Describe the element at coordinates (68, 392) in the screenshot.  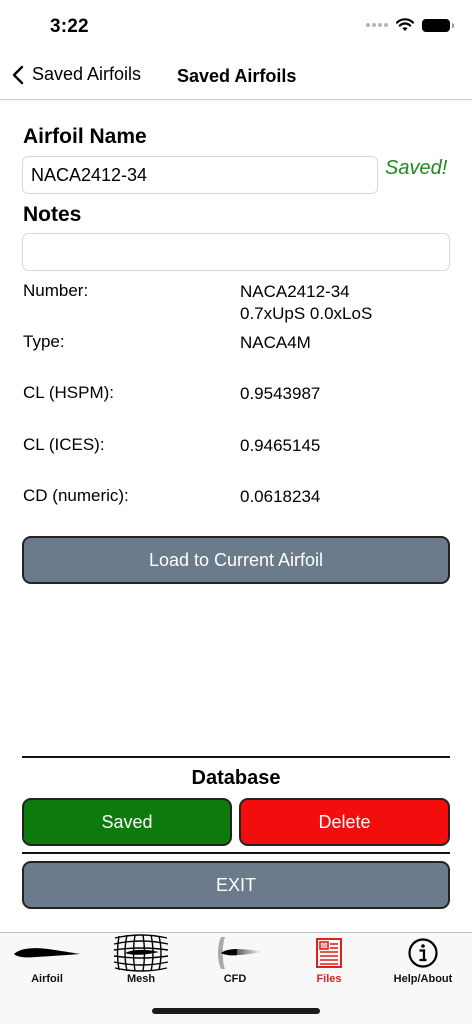
I see `cl-hspm-label: CL (HSPM):` at that location.